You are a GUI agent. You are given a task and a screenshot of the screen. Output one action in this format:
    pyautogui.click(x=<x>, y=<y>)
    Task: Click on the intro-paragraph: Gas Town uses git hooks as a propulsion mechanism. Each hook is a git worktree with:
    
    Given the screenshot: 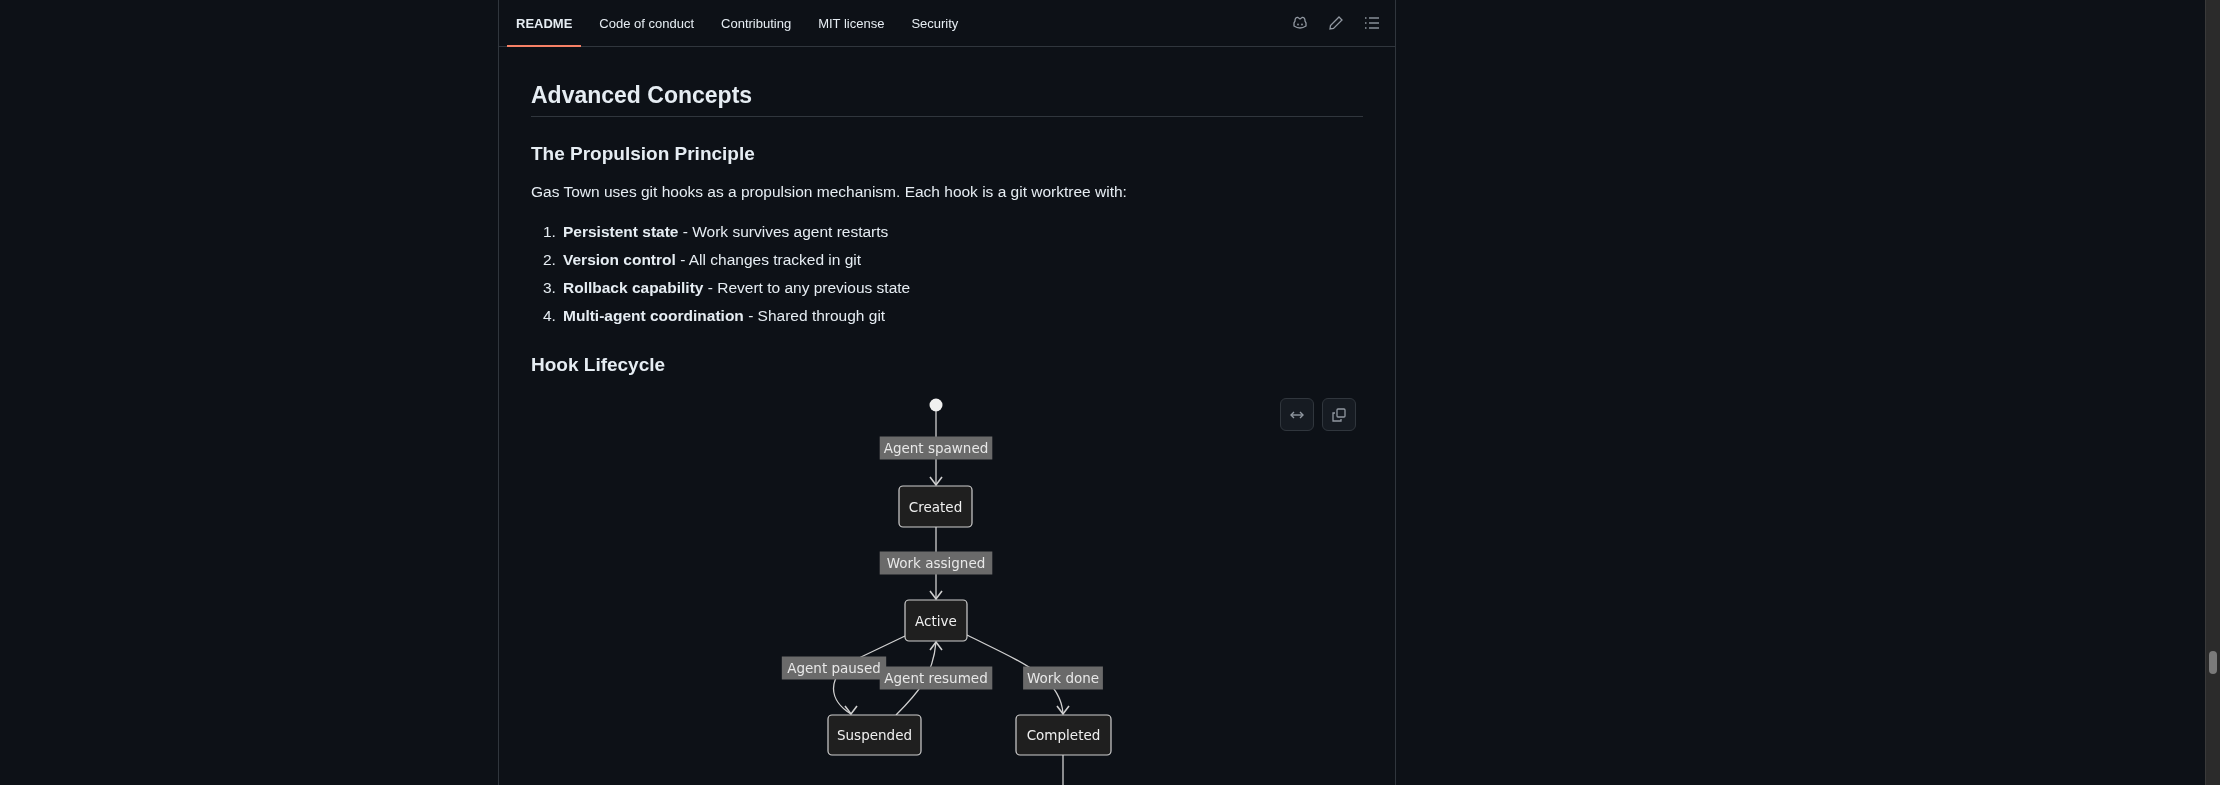 What is the action you would take?
    pyautogui.click(x=829, y=192)
    